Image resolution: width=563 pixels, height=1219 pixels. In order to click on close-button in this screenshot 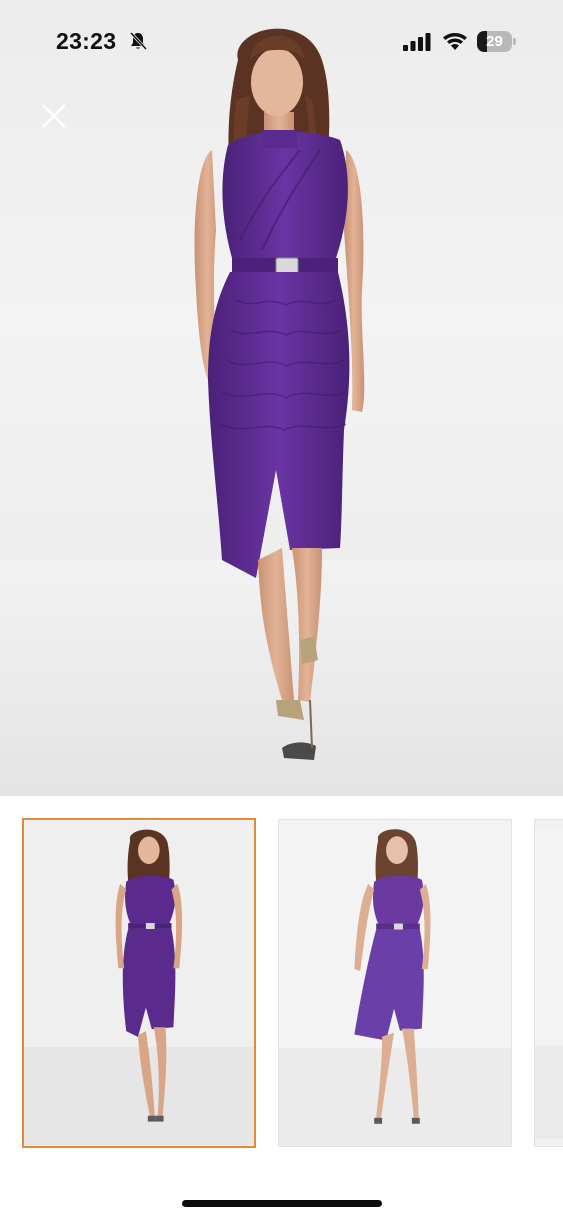, I will do `click(54, 116)`.